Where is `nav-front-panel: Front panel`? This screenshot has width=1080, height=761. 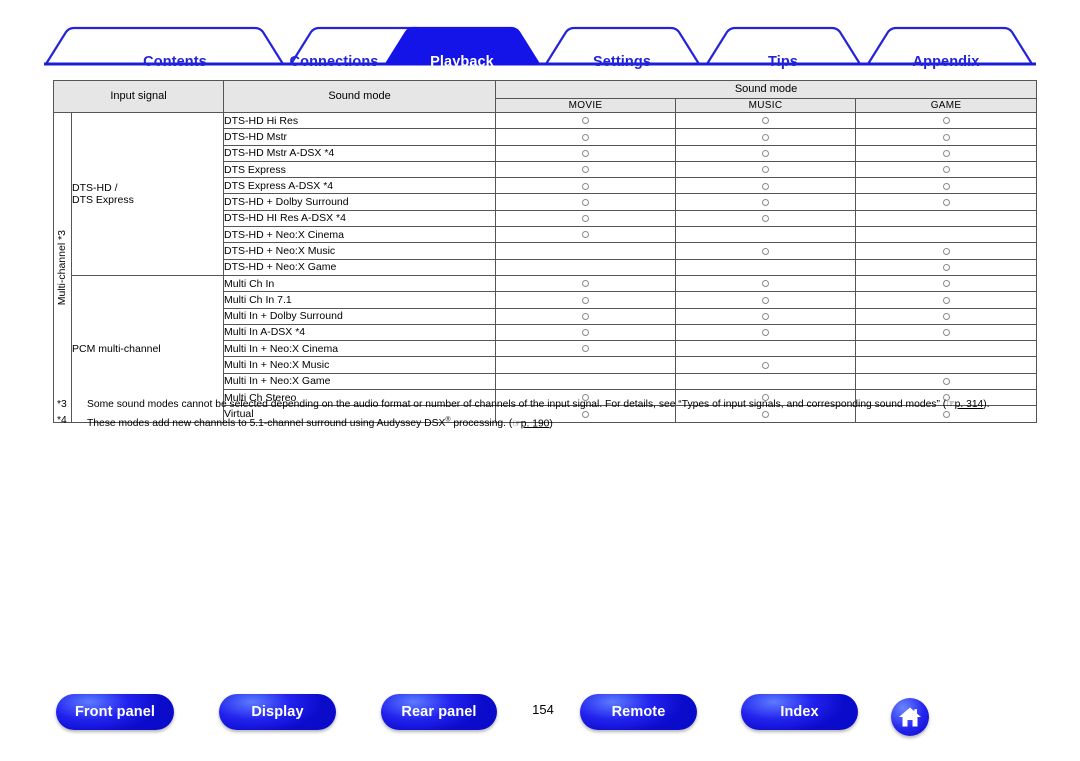 nav-front-panel: Front panel is located at coordinates (115, 712).